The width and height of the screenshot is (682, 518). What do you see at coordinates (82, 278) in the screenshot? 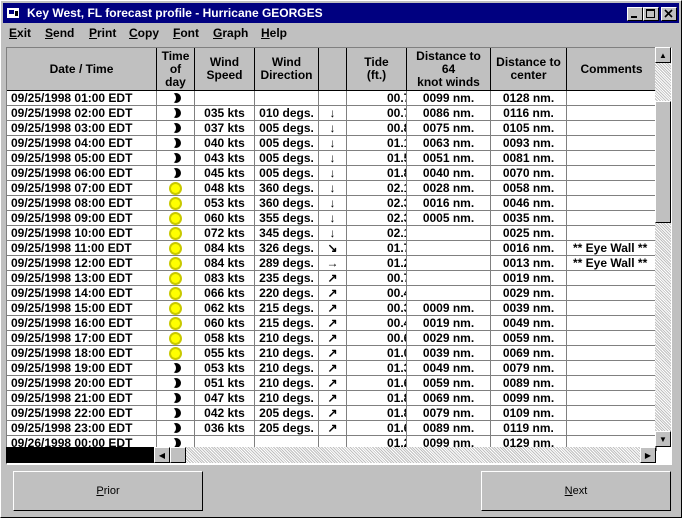
I see `cell-date-time: 09/25/1998 13:00 EDT` at bounding box center [82, 278].